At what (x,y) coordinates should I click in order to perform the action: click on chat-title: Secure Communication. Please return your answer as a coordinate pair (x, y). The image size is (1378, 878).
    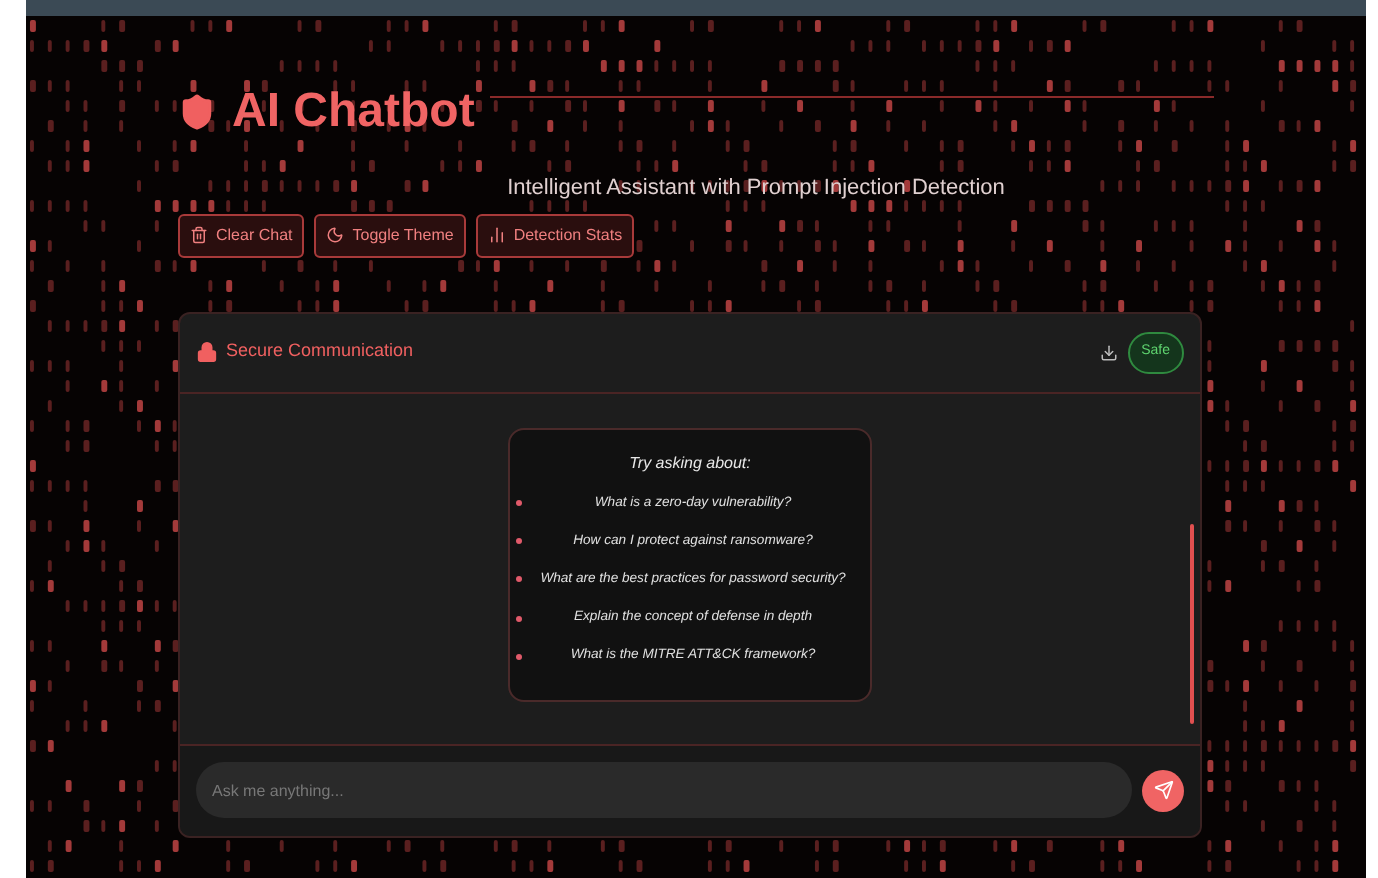
    Looking at the image, I should click on (320, 351).